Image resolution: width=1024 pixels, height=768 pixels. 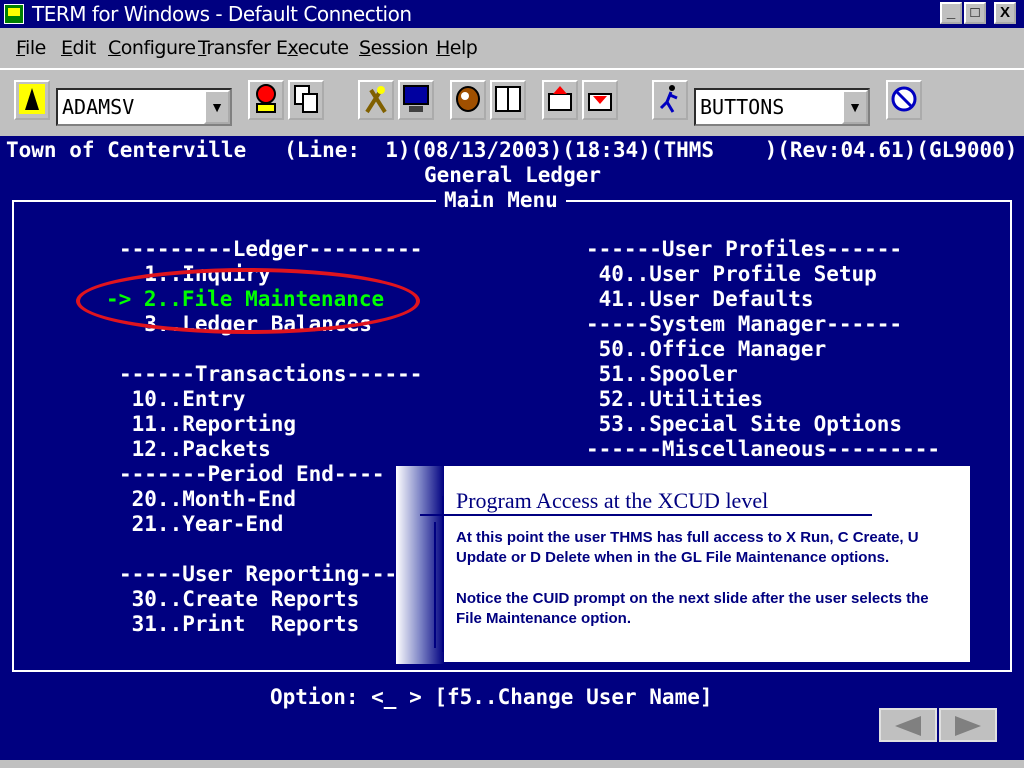 What do you see at coordinates (457, 48) in the screenshot?
I see `menu-help: Help` at bounding box center [457, 48].